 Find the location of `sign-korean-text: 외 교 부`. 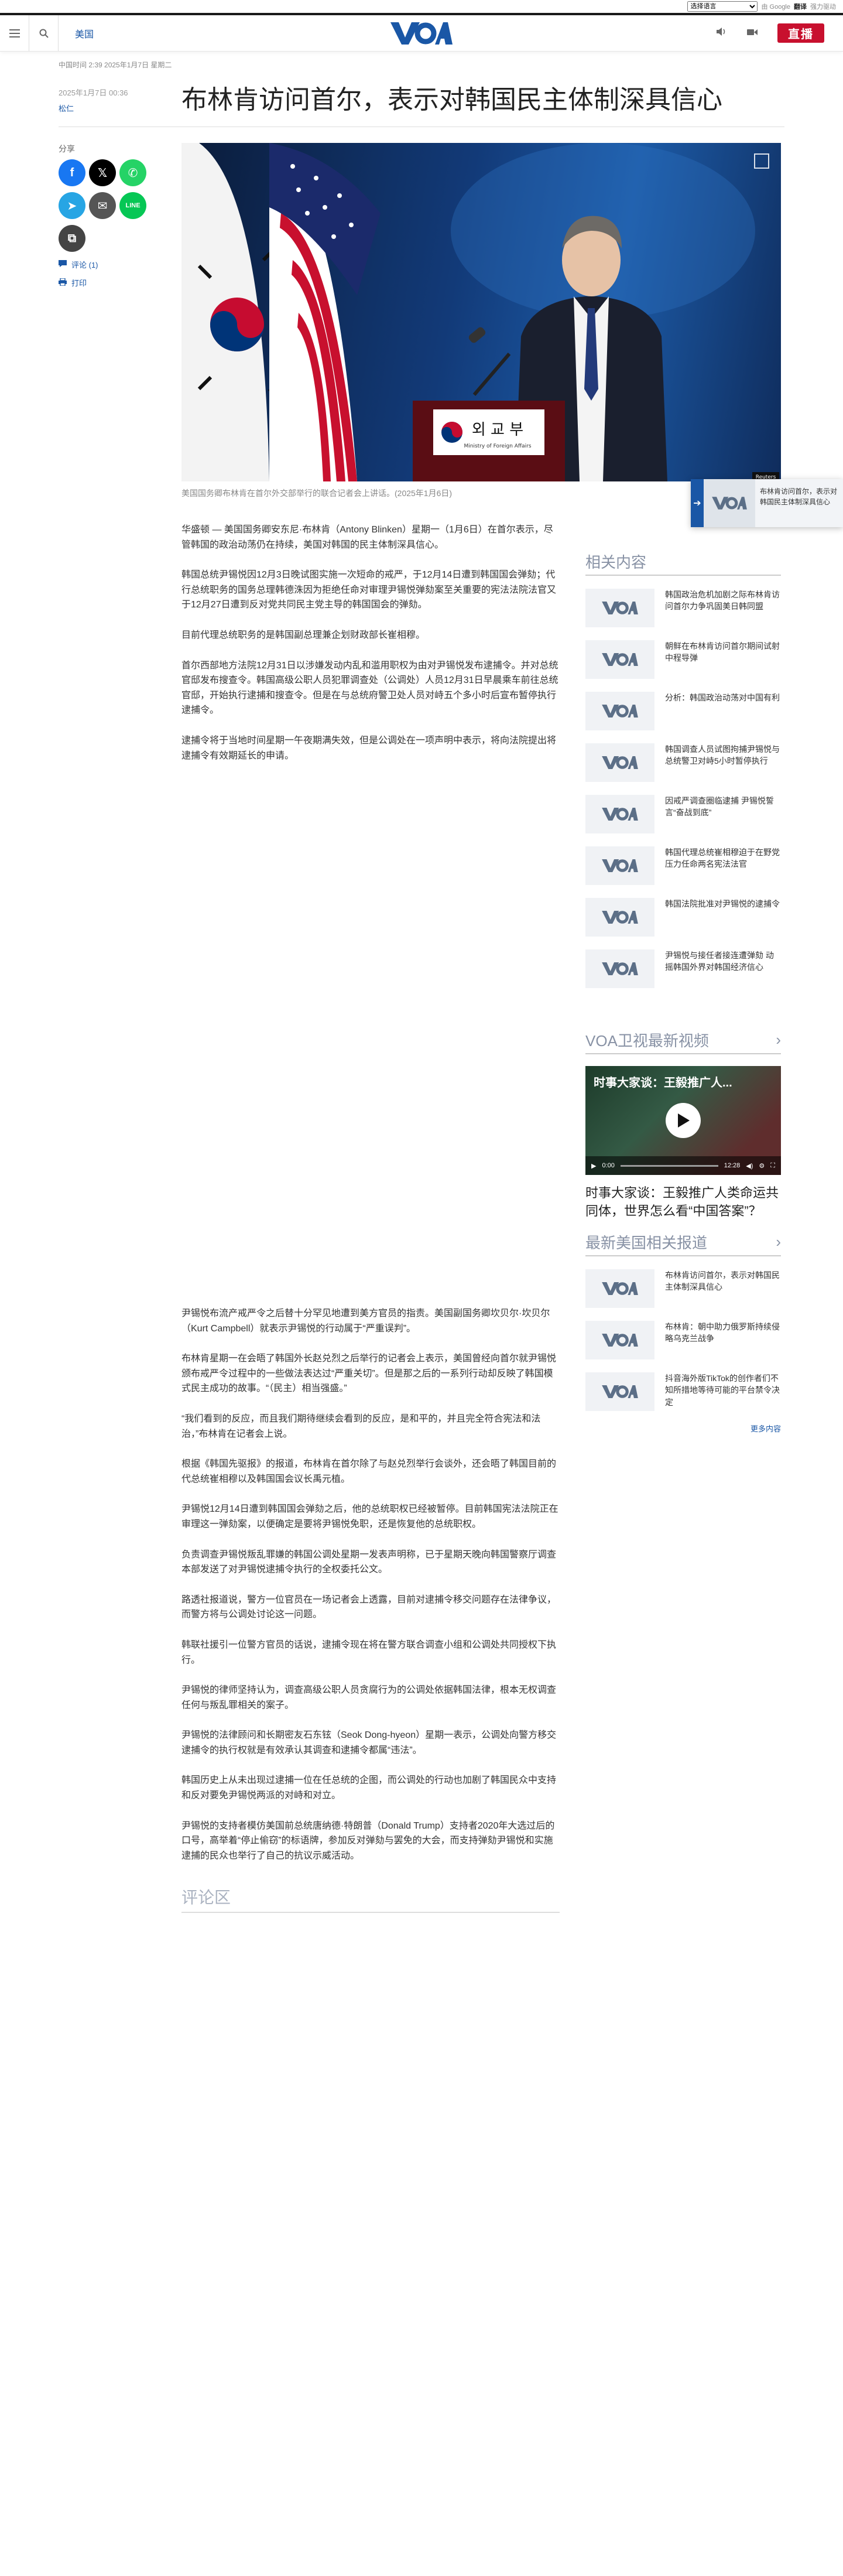

sign-korean-text: 외 교 부 is located at coordinates (498, 430).